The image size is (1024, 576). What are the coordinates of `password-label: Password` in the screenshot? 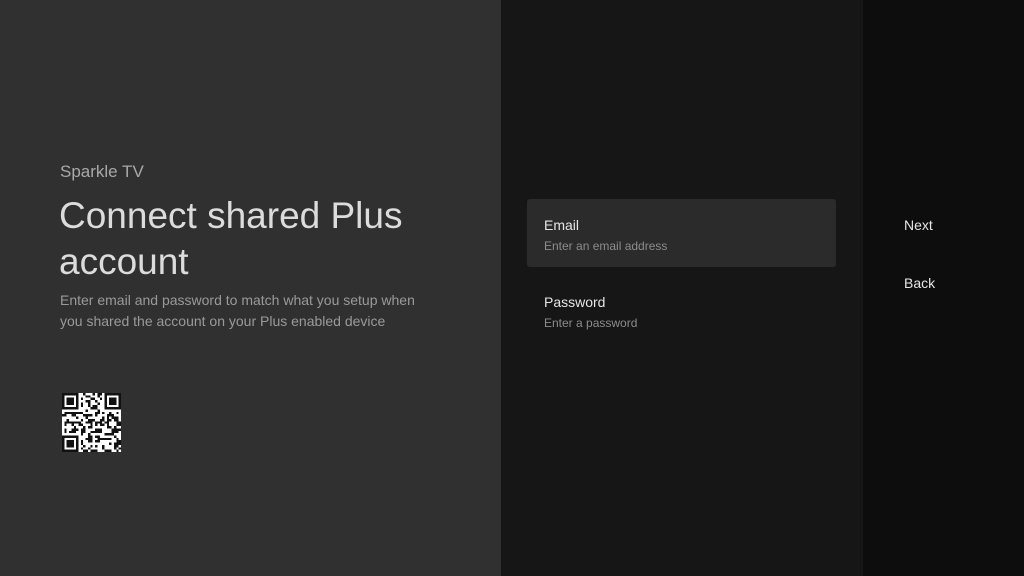 It's located at (575, 302).